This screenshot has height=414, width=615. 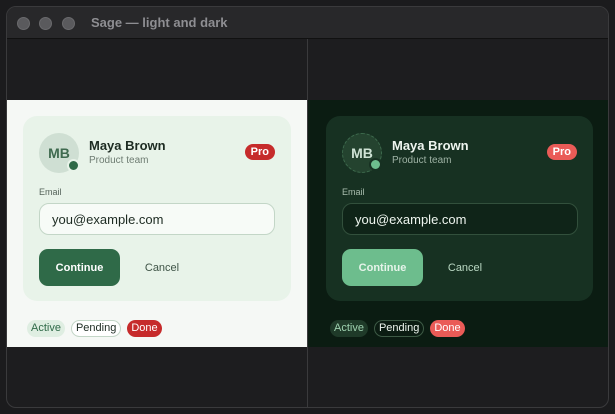 I want to click on title-bar: Sage — light and dark, so click(x=307, y=23).